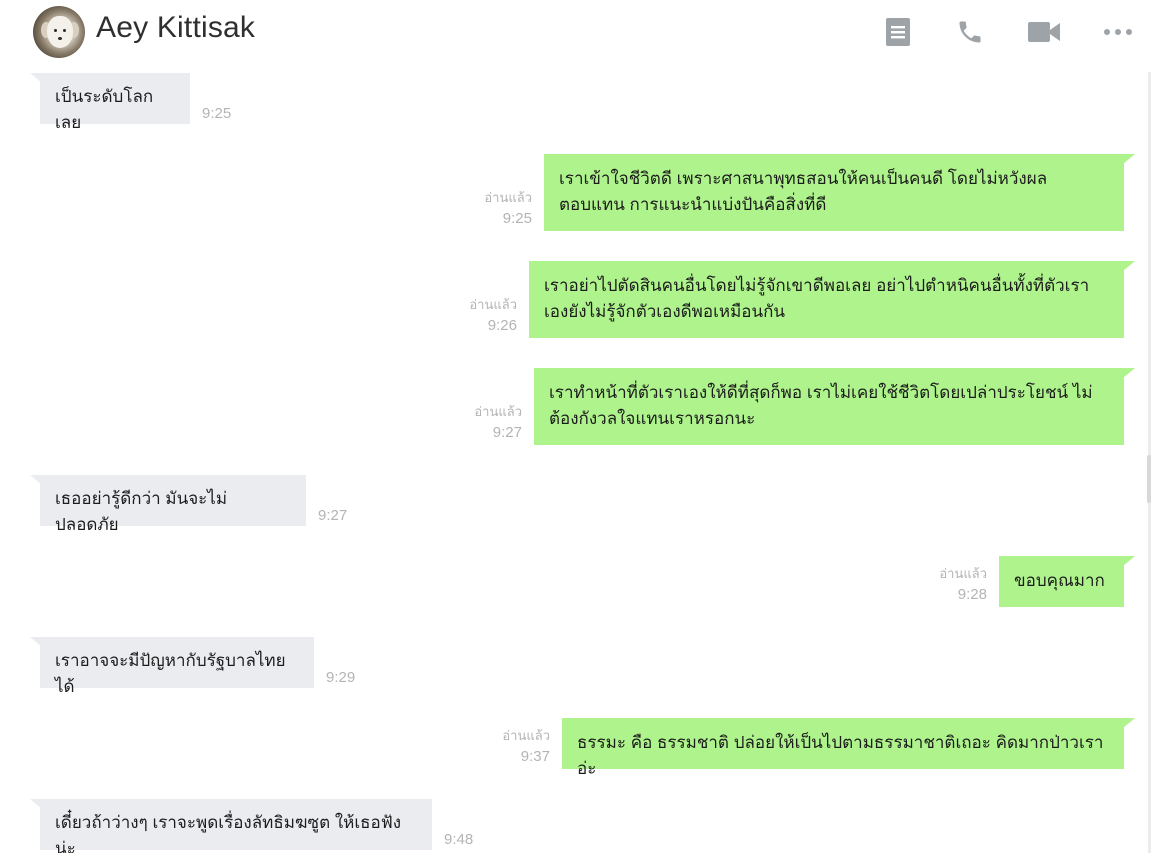 This screenshot has width=1151, height=853. What do you see at coordinates (1149, 479) in the screenshot?
I see `scrollbar-thumb` at bounding box center [1149, 479].